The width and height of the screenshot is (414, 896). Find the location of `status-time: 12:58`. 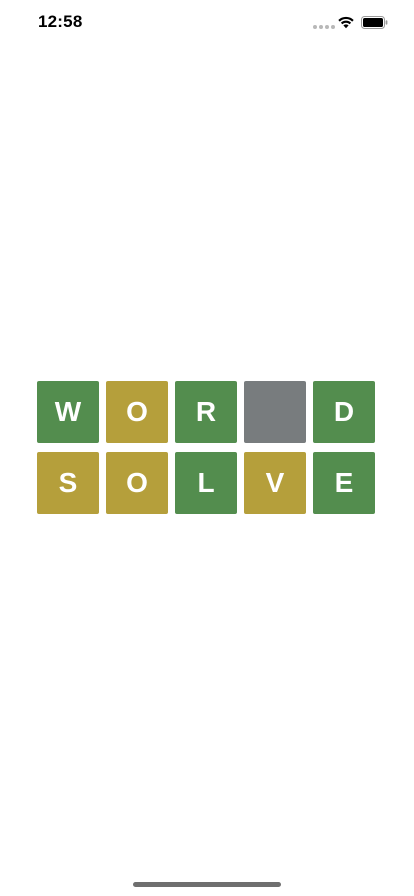

status-time: 12:58 is located at coordinates (60, 21).